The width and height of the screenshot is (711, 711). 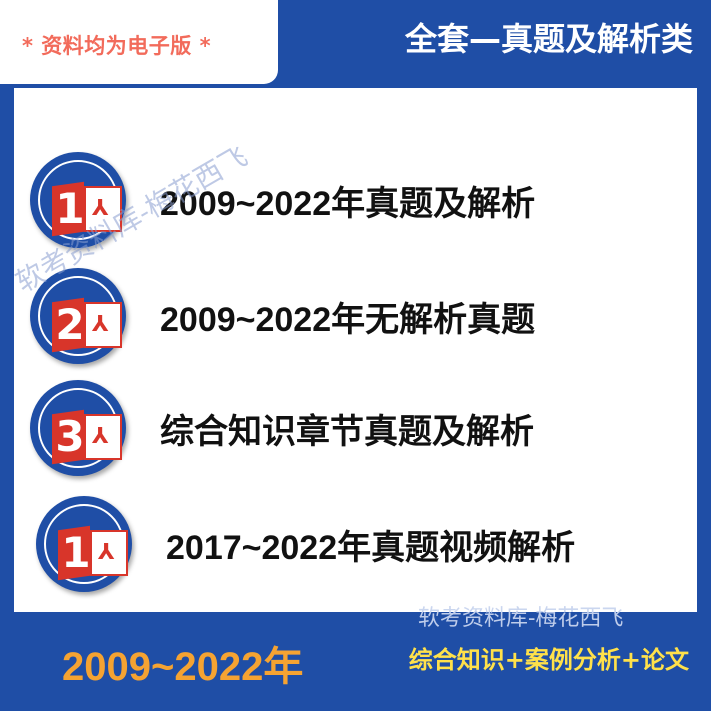 I want to click on item-label: 2009~2022年无解析真题, so click(x=348, y=320).